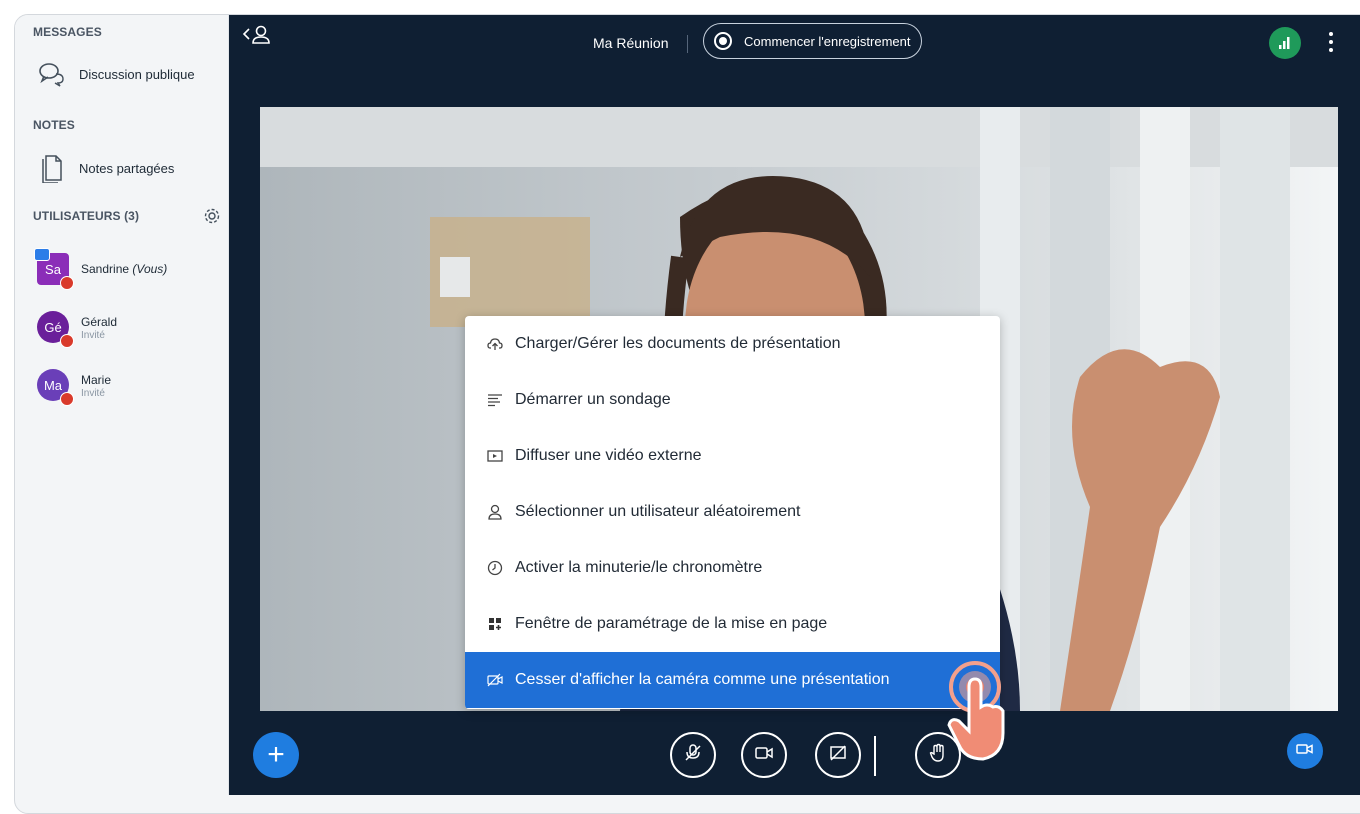 This screenshot has height=814, width=1360. Describe the element at coordinates (495, 624) in the screenshot. I see `layout-grid-icon` at that location.